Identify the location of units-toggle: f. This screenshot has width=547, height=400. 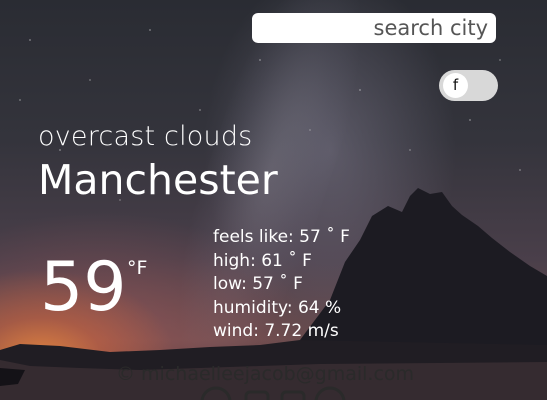
(468, 85).